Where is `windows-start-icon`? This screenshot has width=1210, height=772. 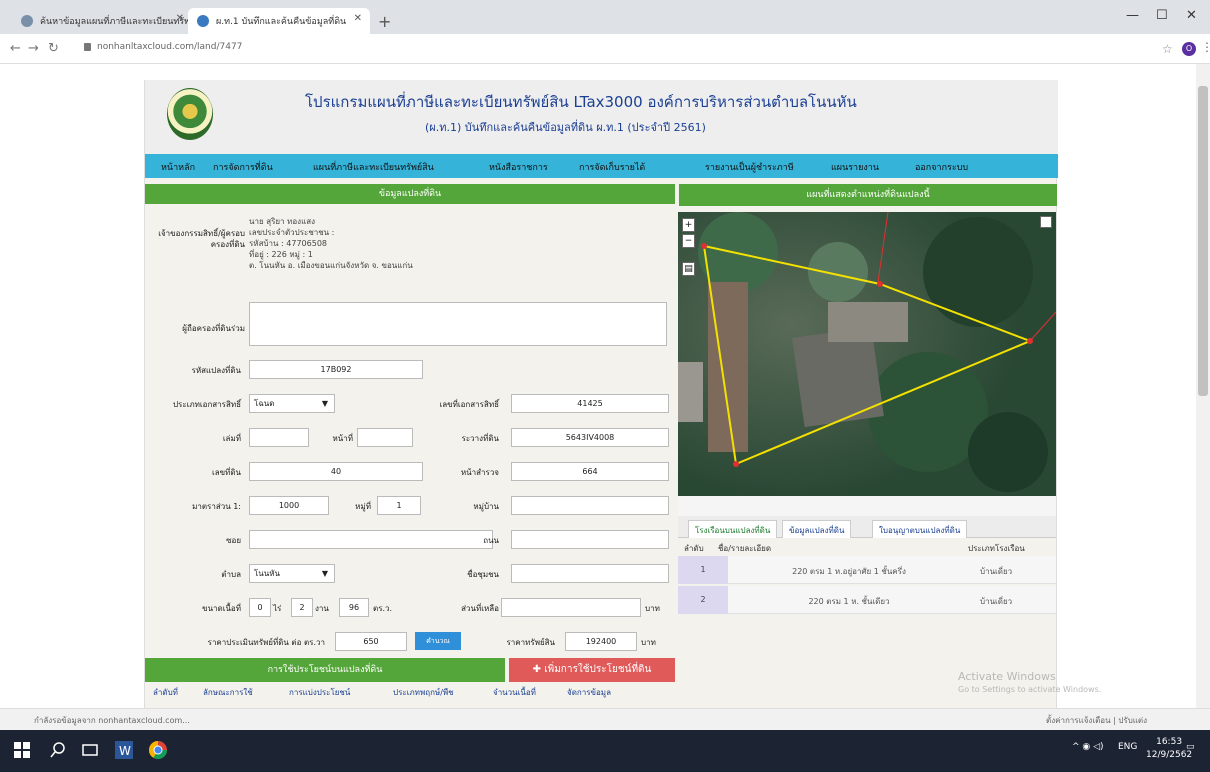 windows-start-icon is located at coordinates (22, 750).